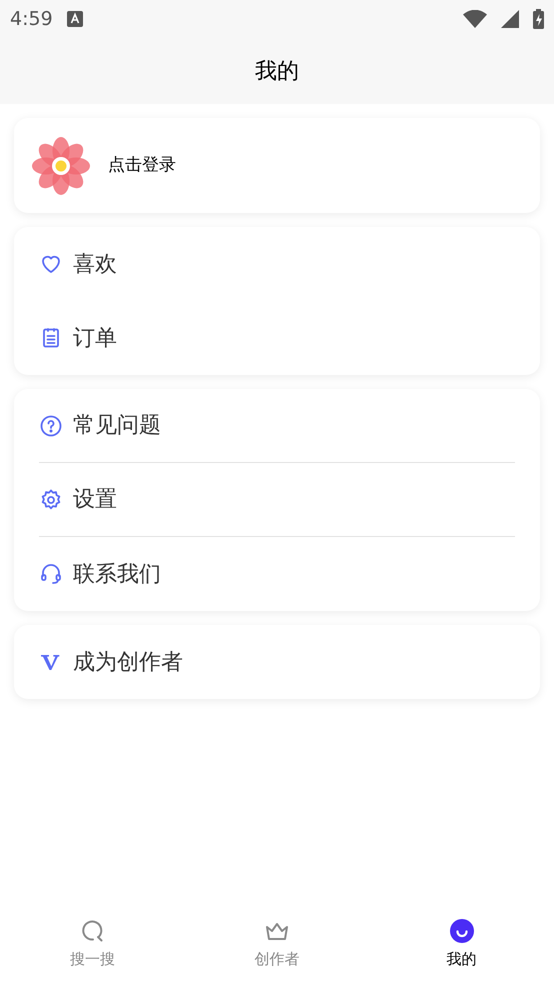 This screenshot has height=984, width=554. I want to click on menu-item-label: 成为创作者, so click(128, 662).